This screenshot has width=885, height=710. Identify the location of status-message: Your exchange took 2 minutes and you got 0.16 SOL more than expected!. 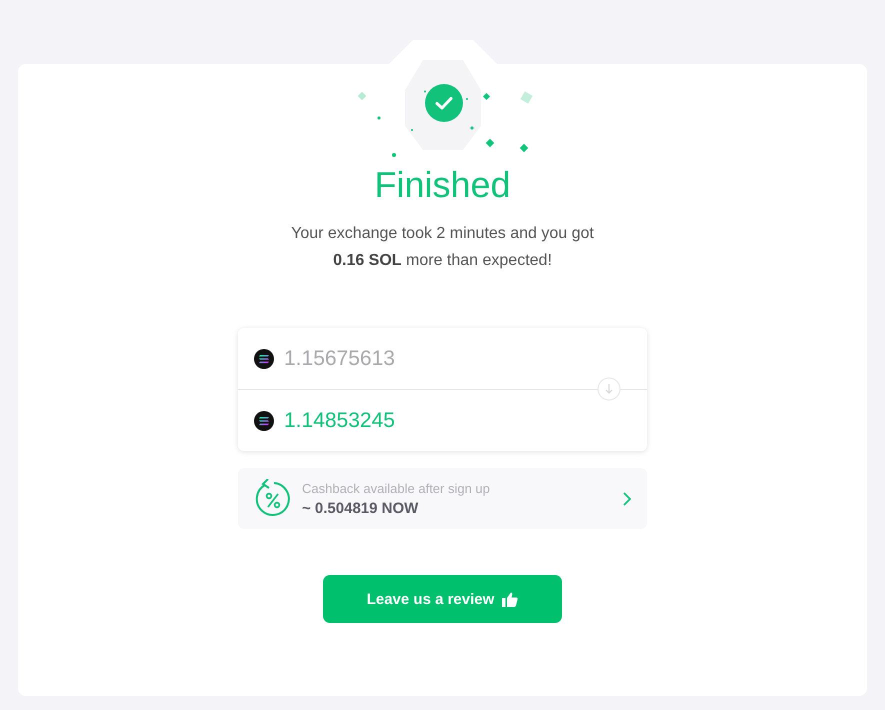
(442, 247).